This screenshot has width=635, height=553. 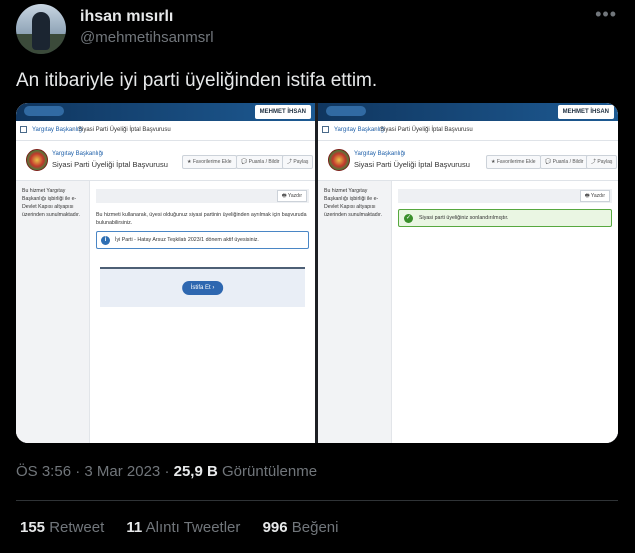 I want to click on avatar, so click(x=41, y=29).